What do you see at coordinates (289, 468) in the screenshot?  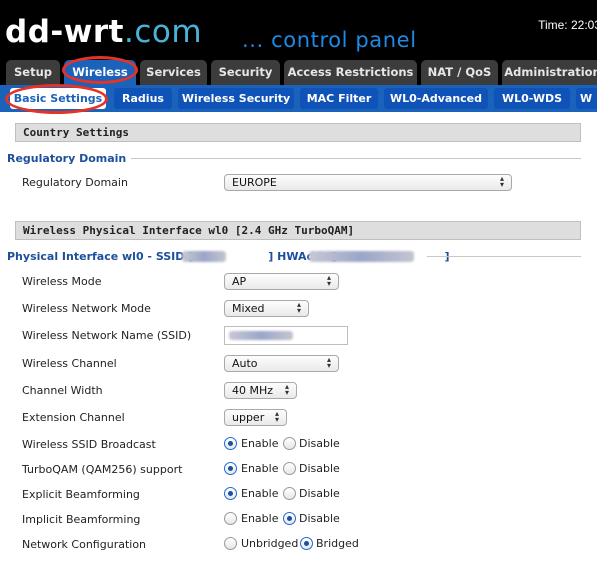 I see `turboqam-disable-radio` at bounding box center [289, 468].